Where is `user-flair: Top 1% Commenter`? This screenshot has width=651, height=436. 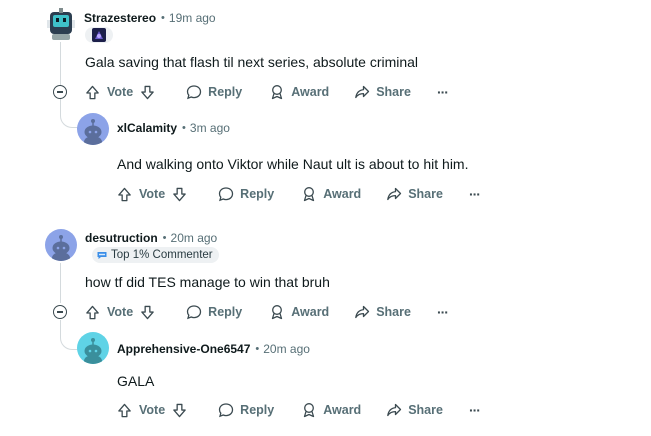 user-flair: Top 1% Commenter is located at coordinates (155, 255).